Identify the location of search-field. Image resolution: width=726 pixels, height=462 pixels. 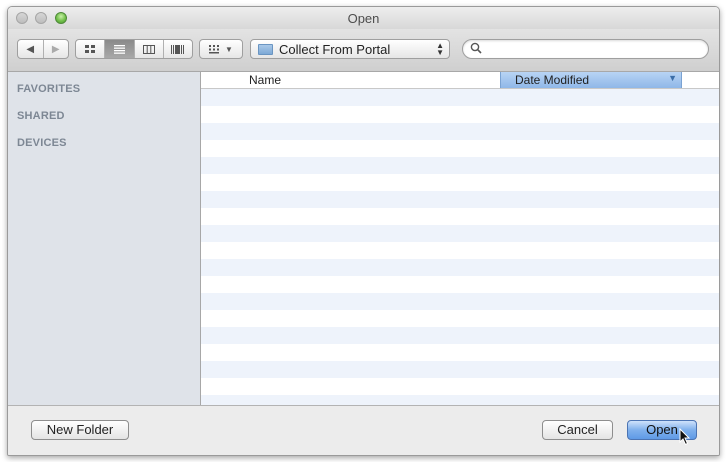
(585, 49).